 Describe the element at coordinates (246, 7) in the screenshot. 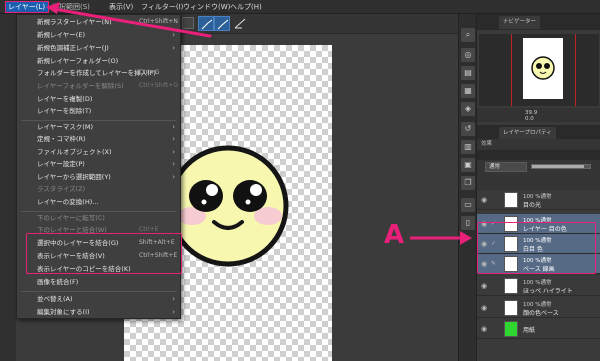

I see `menu-help: ヘルプ(H)` at that location.